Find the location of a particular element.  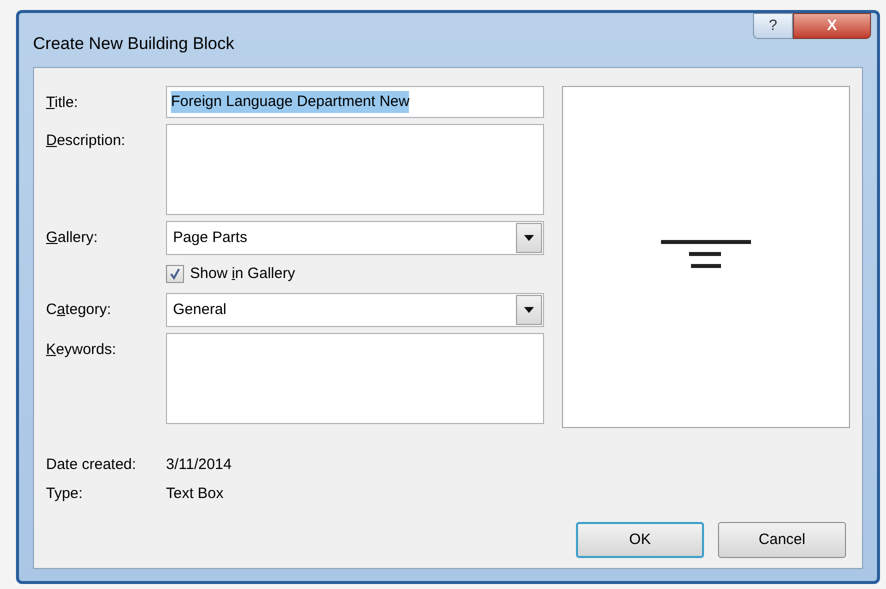

dropdown: General is located at coordinates (355, 310).